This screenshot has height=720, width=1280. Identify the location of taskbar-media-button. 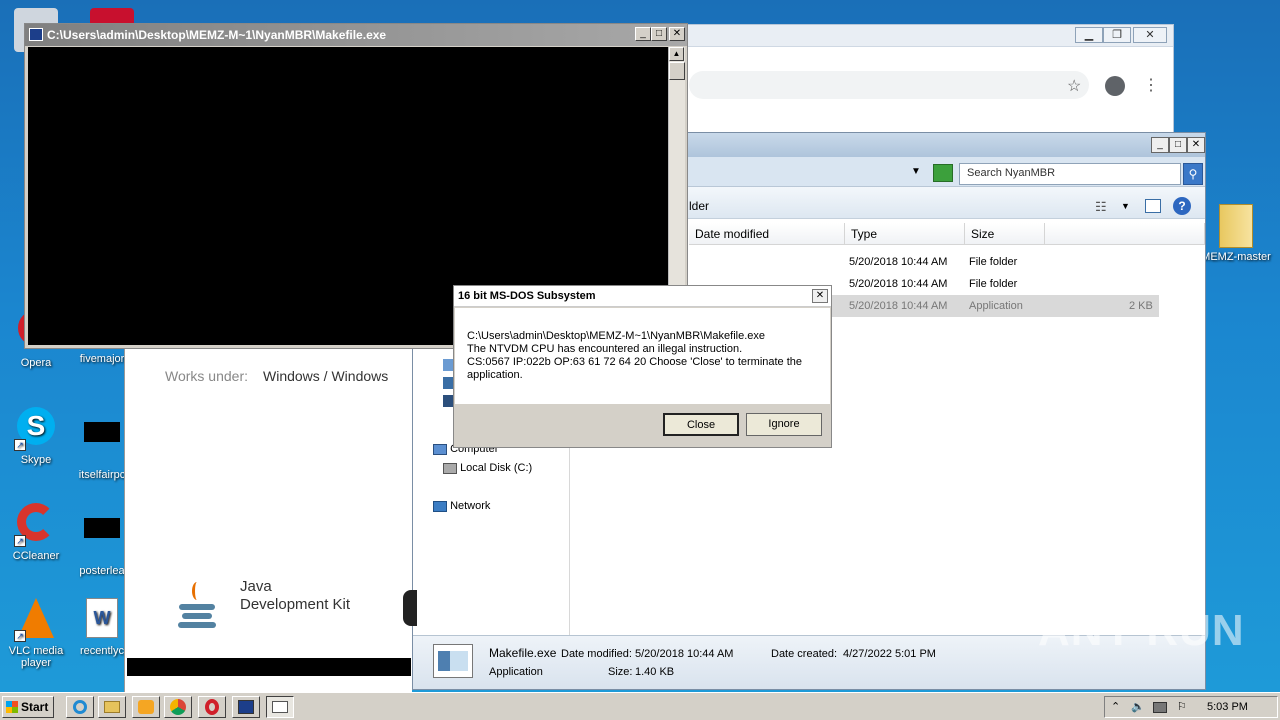
(146, 707).